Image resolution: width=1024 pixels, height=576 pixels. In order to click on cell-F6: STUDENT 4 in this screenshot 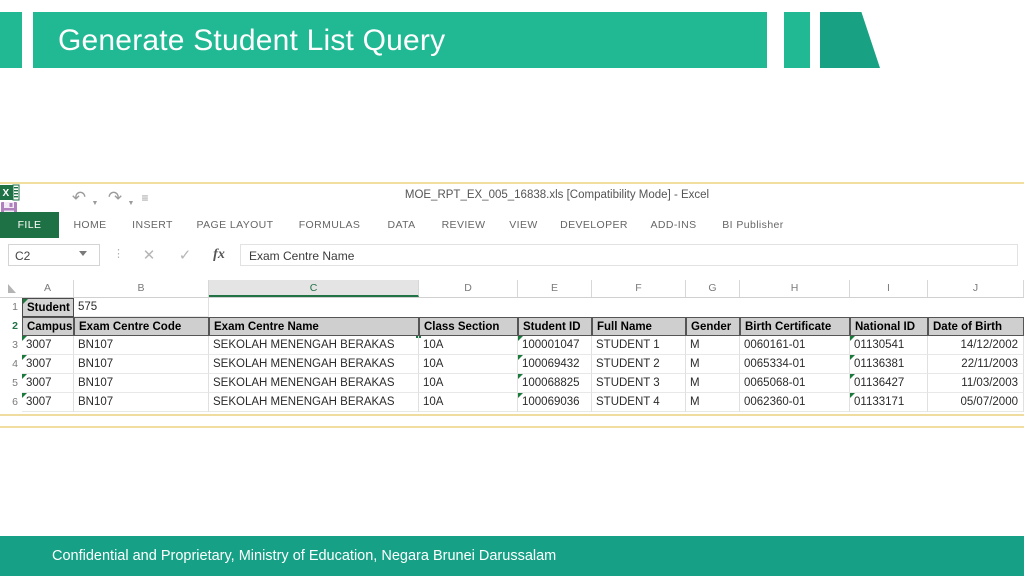, I will do `click(639, 402)`.